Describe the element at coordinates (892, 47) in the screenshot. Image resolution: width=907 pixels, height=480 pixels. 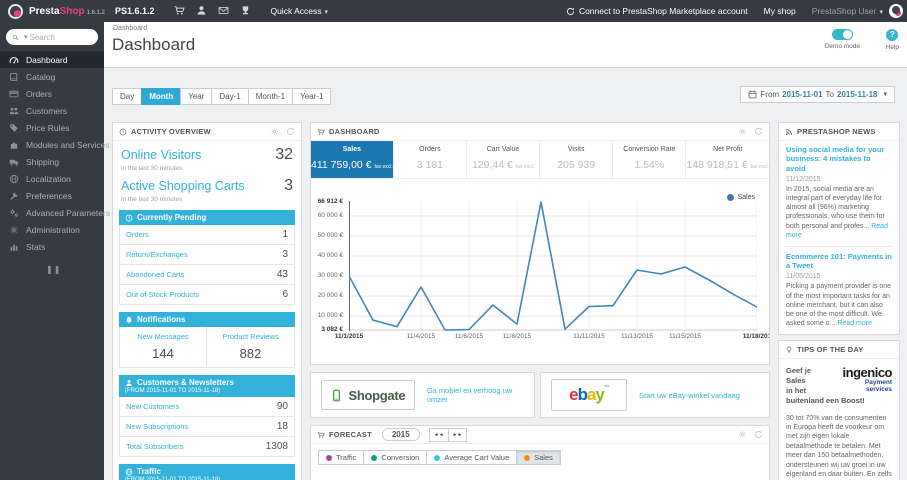
I see `help-label: Help` at that location.